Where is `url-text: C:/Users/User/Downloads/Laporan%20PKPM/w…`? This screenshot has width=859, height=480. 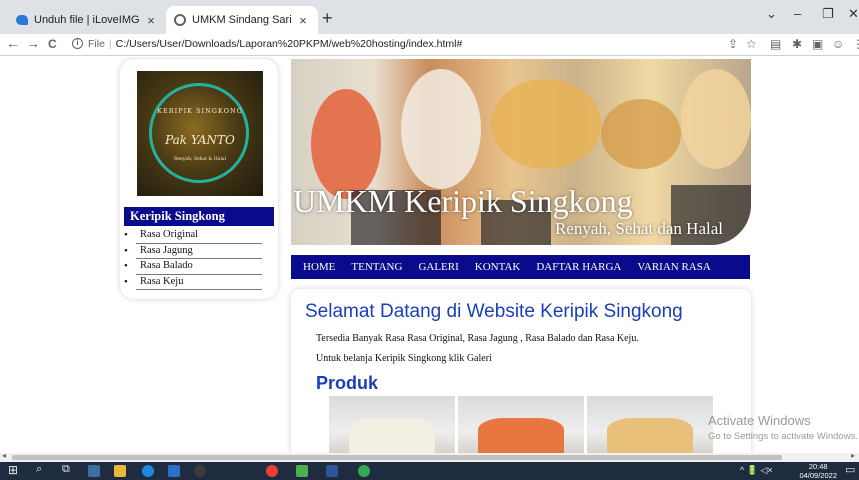 url-text: C:/Users/User/Downloads/Laporan%20PKPM/w… is located at coordinates (289, 44).